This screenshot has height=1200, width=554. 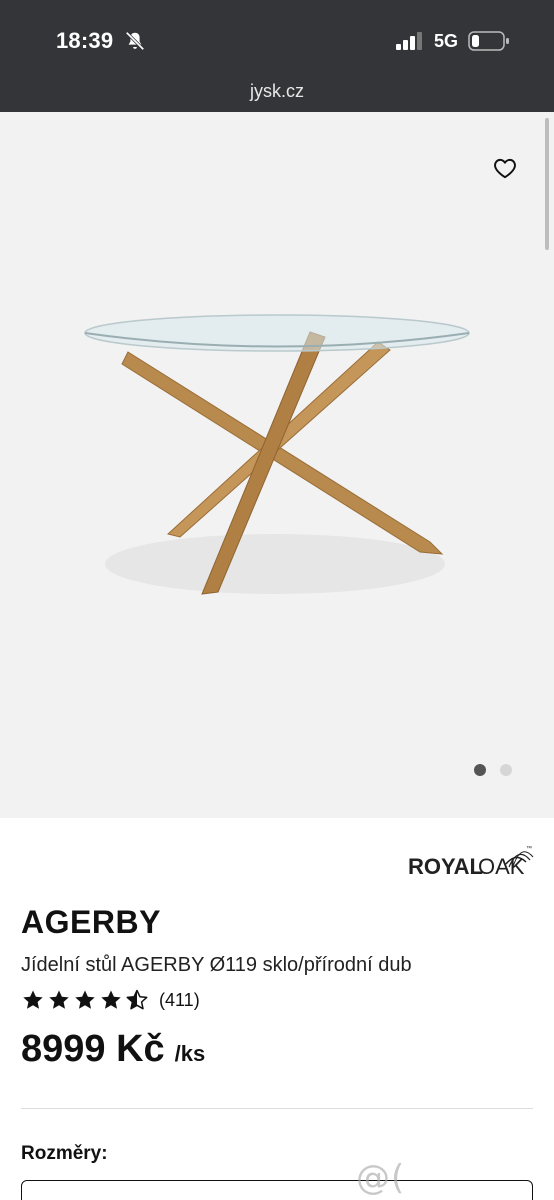 I want to click on divider, so click(x=277, y=1108).